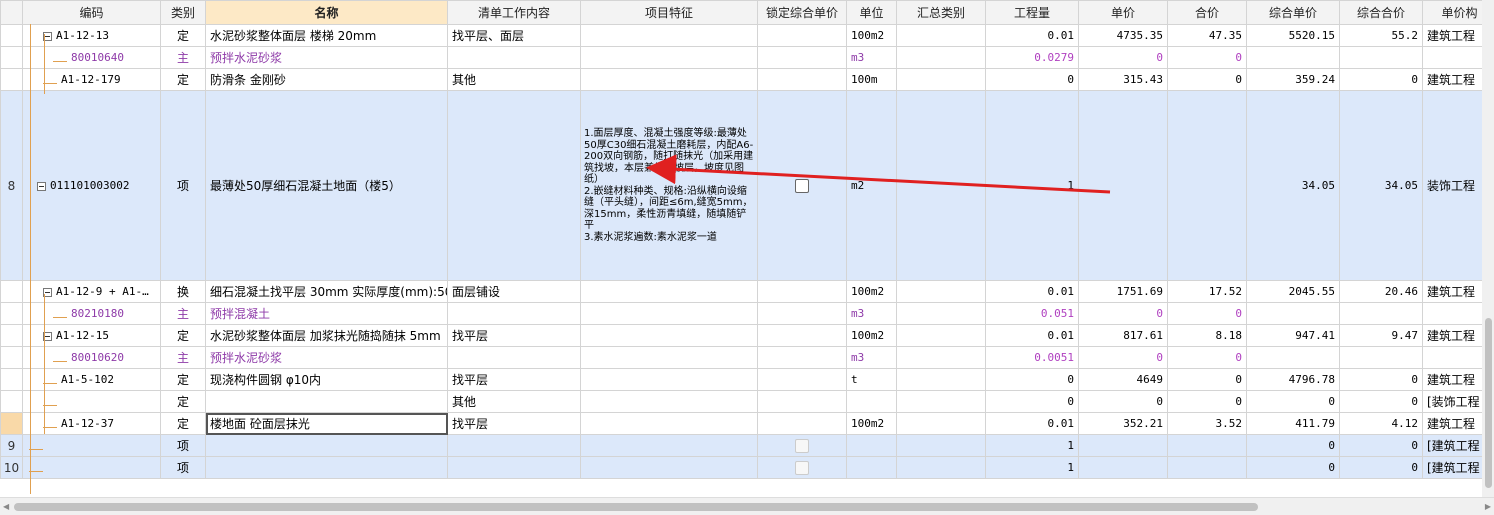 The width and height of the screenshot is (1494, 515). What do you see at coordinates (1293, 35) in the screenshot?
I see `cprice-cell: 5520.15` at bounding box center [1293, 35].